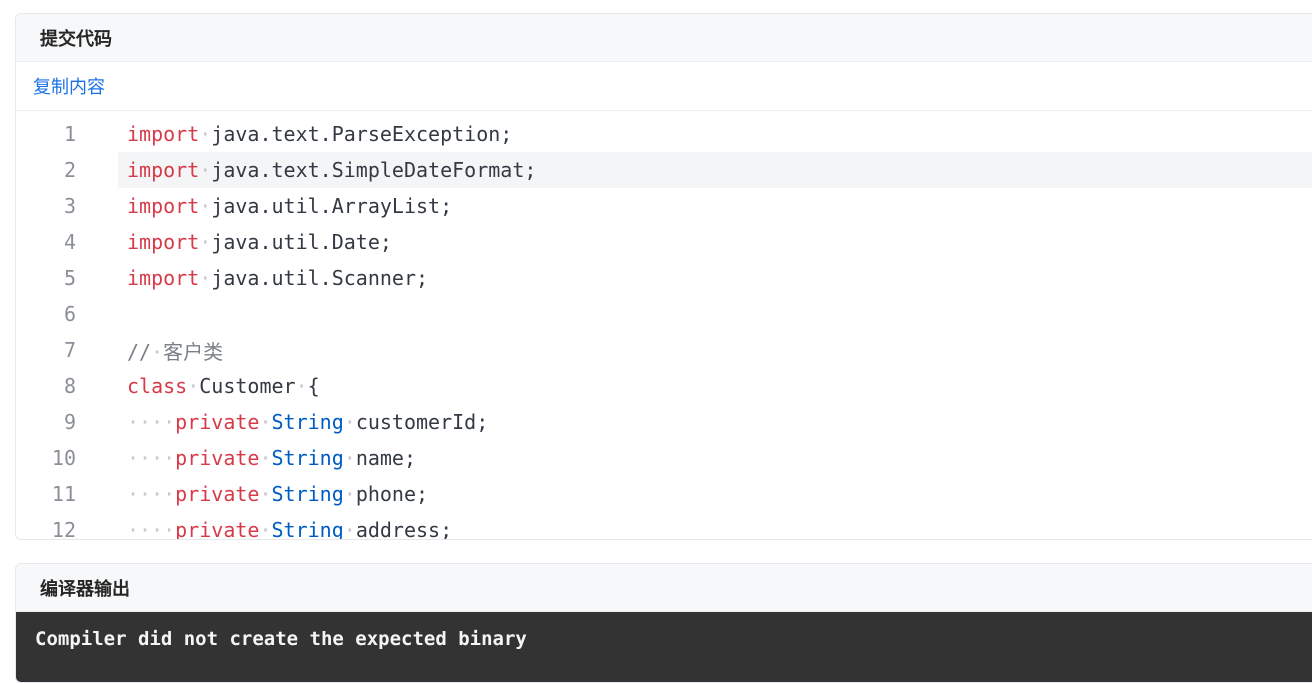 This screenshot has width=1312, height=683. Describe the element at coordinates (69, 386) in the screenshot. I see `line-number: 8` at that location.